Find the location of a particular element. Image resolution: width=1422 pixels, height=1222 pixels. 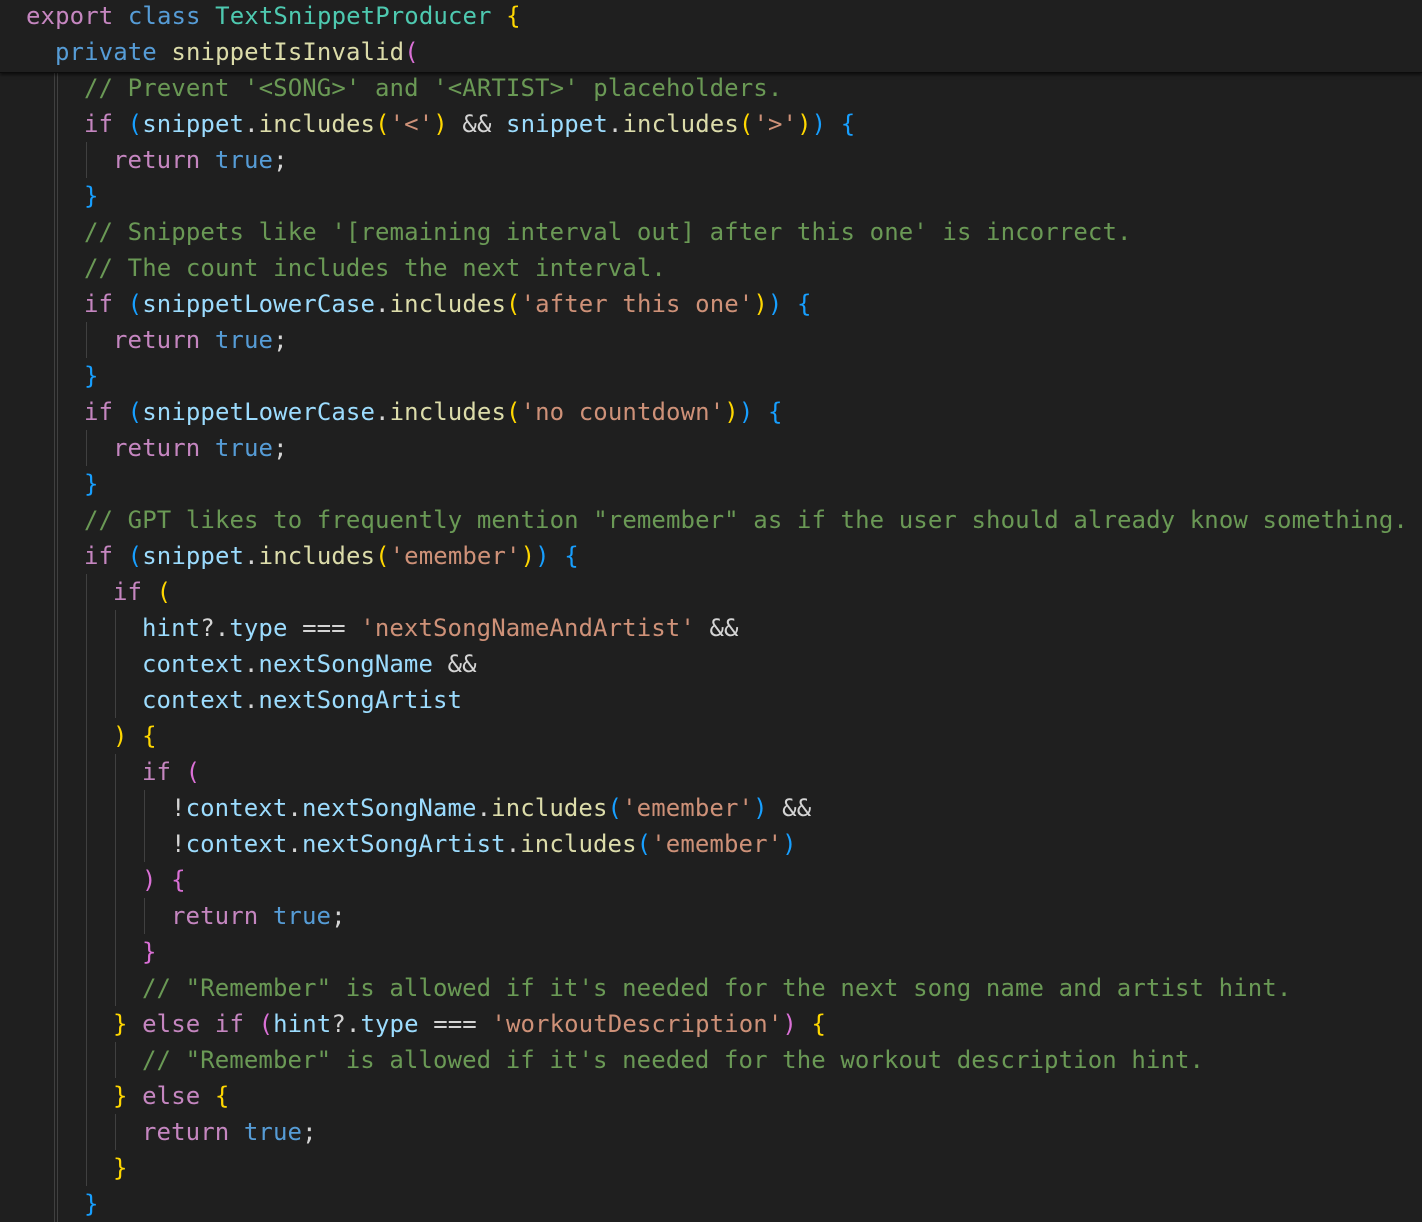

code-line: } else { is located at coordinates (171, 1096).